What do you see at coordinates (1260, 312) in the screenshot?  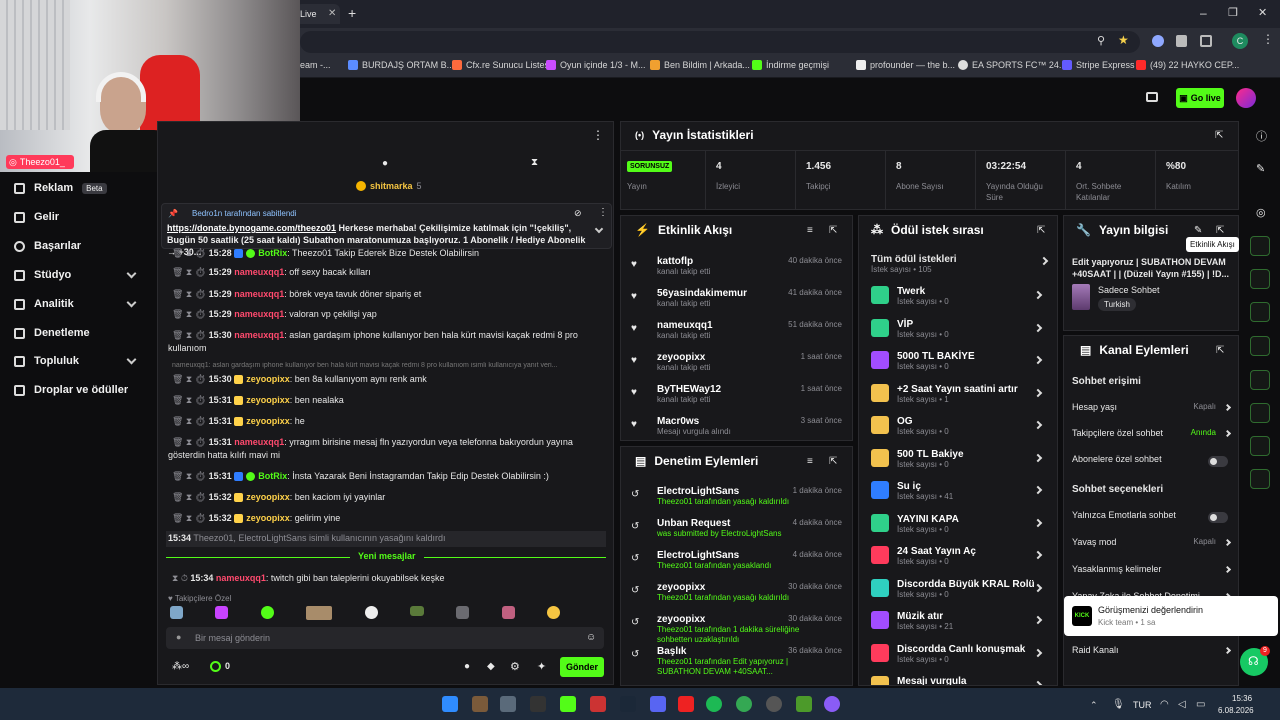 I see `rail-chat-button` at bounding box center [1260, 312].